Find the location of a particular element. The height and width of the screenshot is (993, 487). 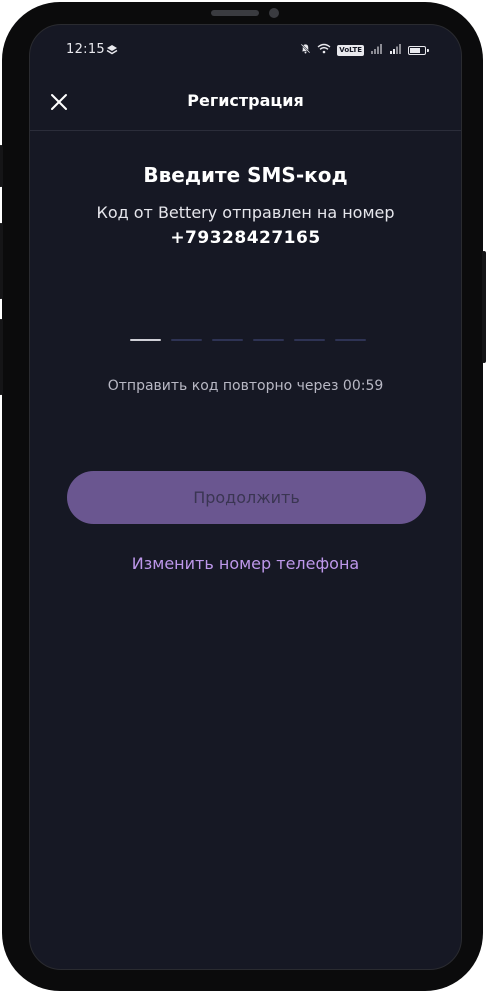

app-header: Регистрация is located at coordinates (245, 104).